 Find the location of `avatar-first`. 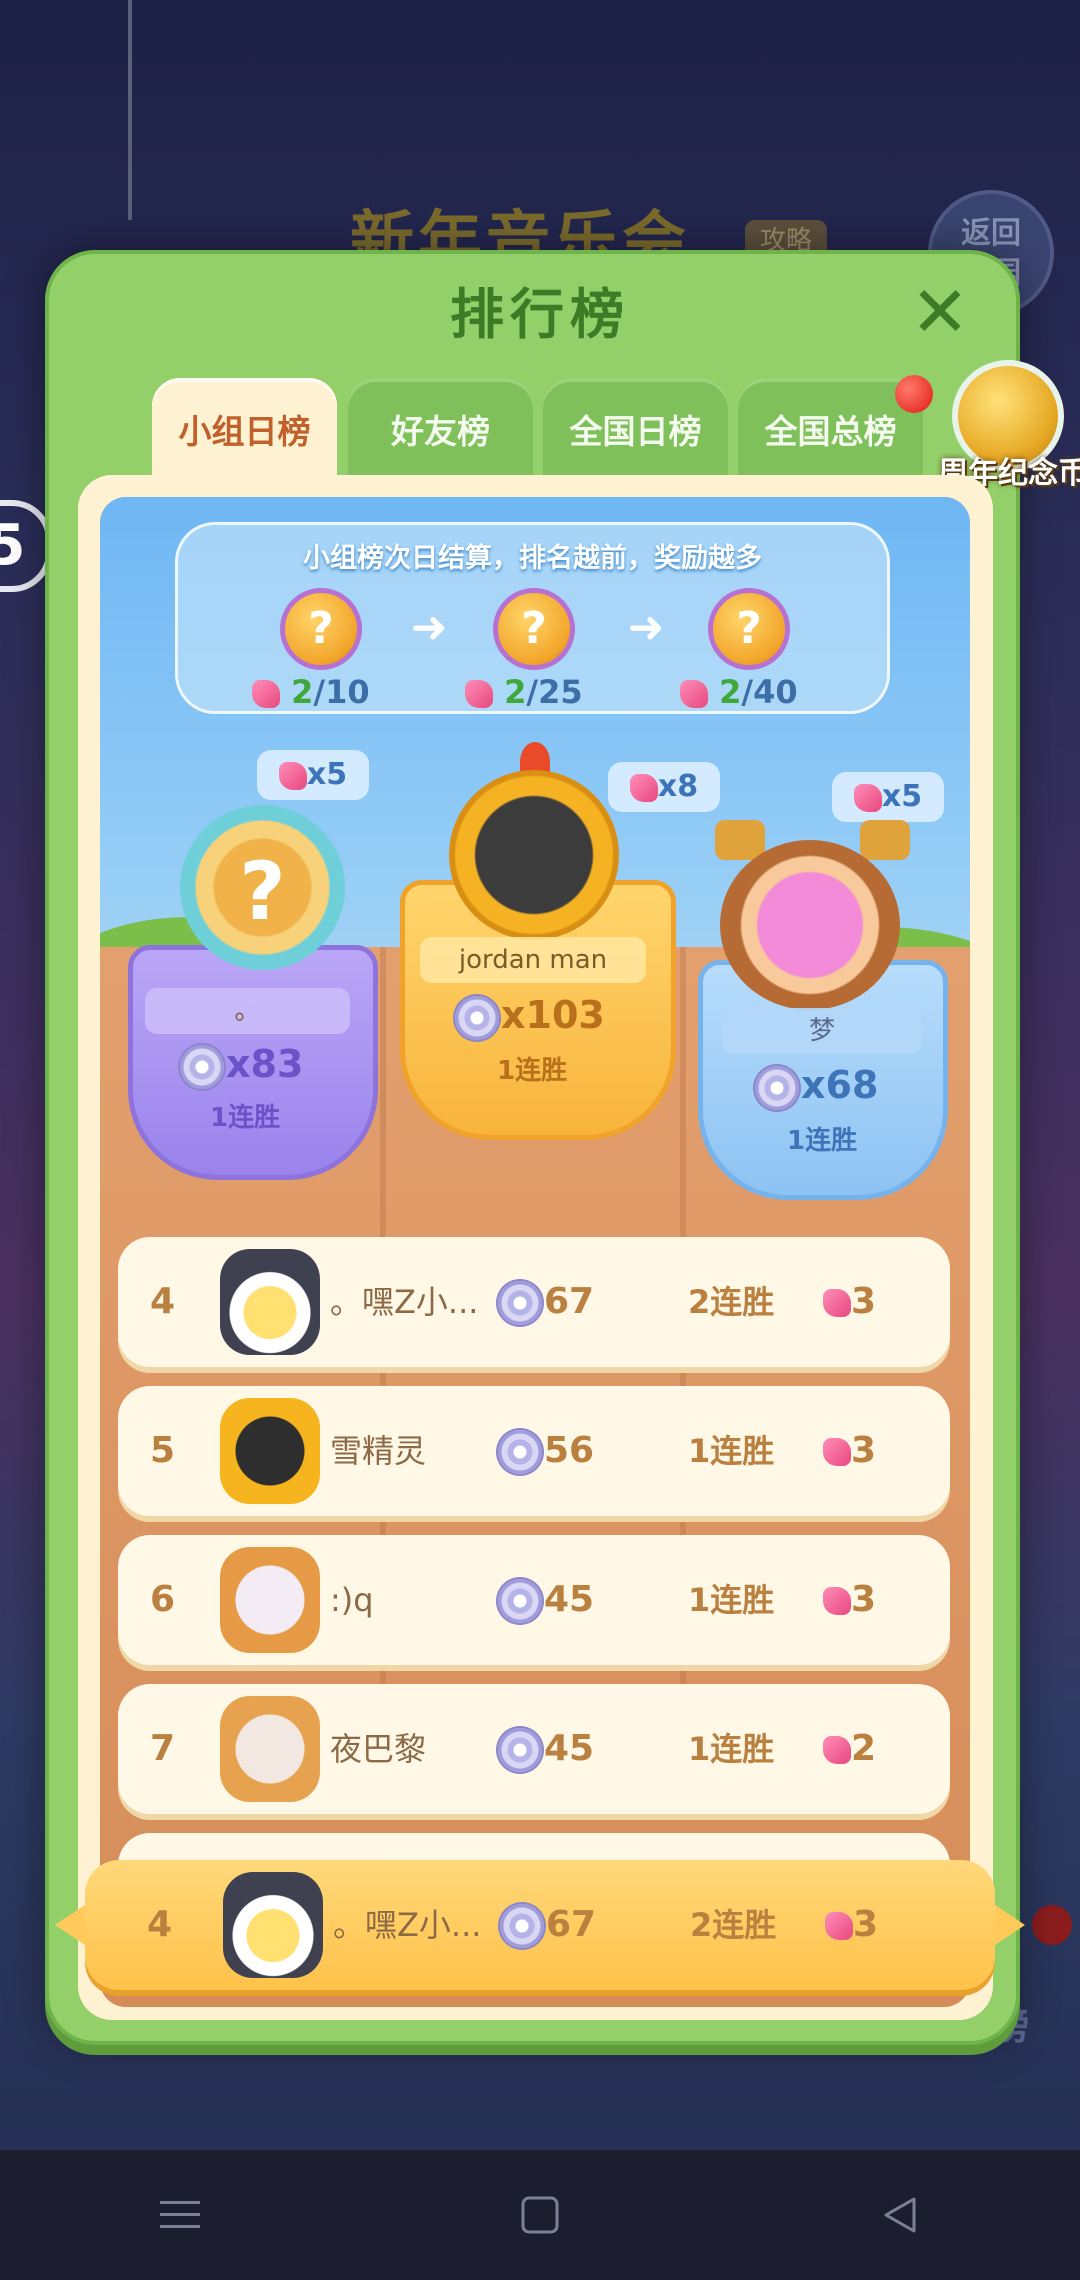

avatar-first is located at coordinates (534, 855).